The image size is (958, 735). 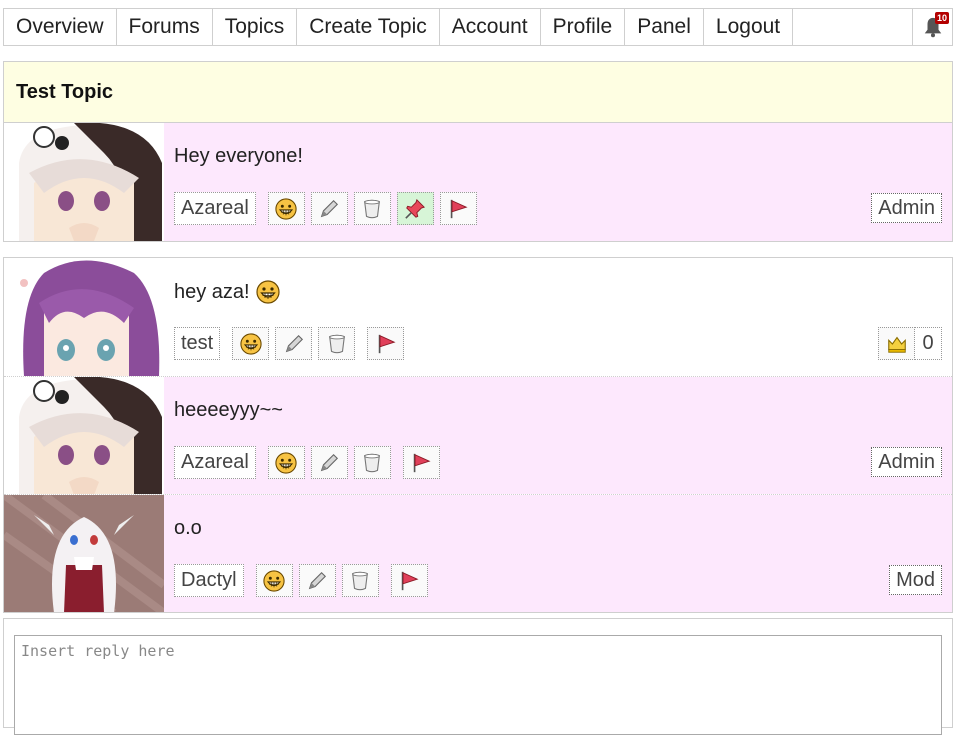 I want to click on post-meta: 0, so click(x=910, y=343).